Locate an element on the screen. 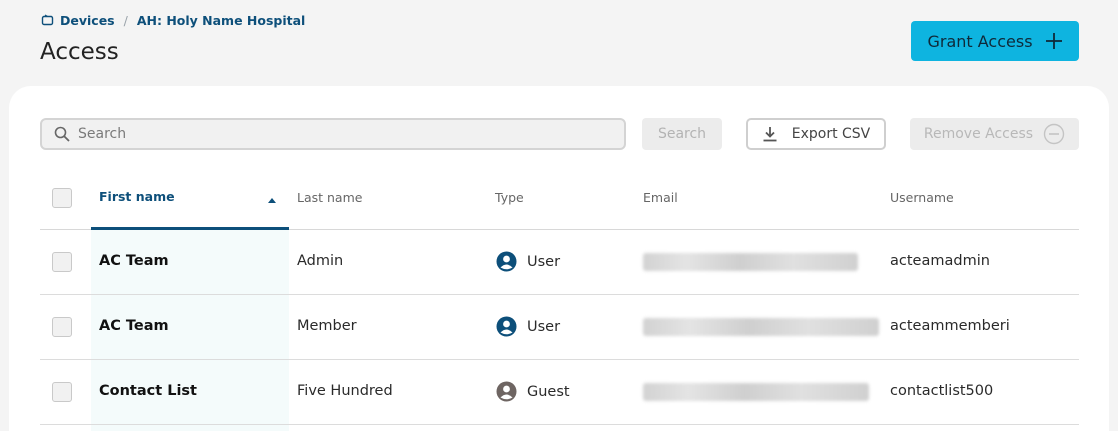 Image resolution: width=1118 pixels, height=431 pixels. breadcrumb: Devices / AH: Holy Name Hospital is located at coordinates (173, 20).